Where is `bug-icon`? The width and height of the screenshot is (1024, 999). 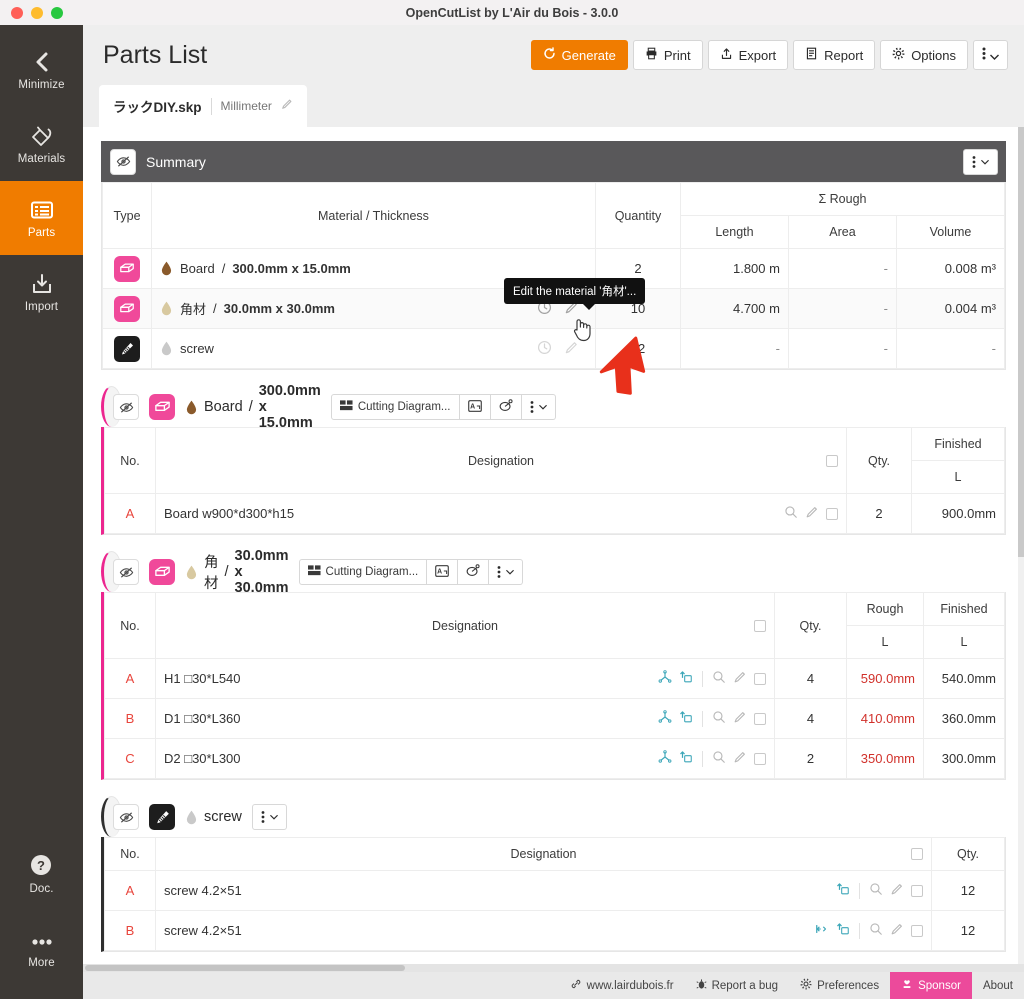 bug-icon is located at coordinates (701, 985).